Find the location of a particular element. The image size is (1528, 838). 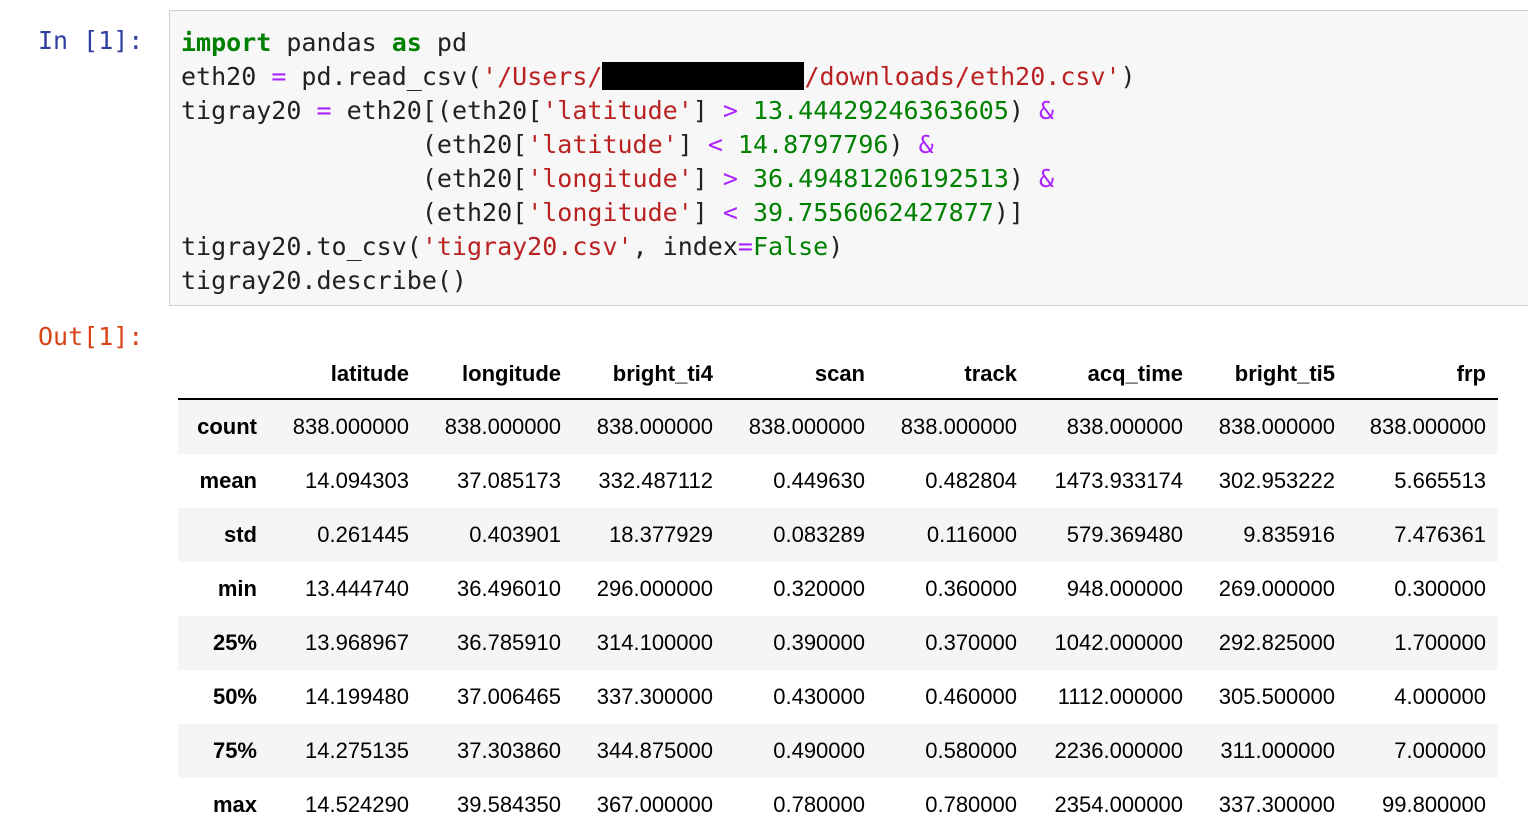

row-index-label: mean is located at coordinates (228, 480).